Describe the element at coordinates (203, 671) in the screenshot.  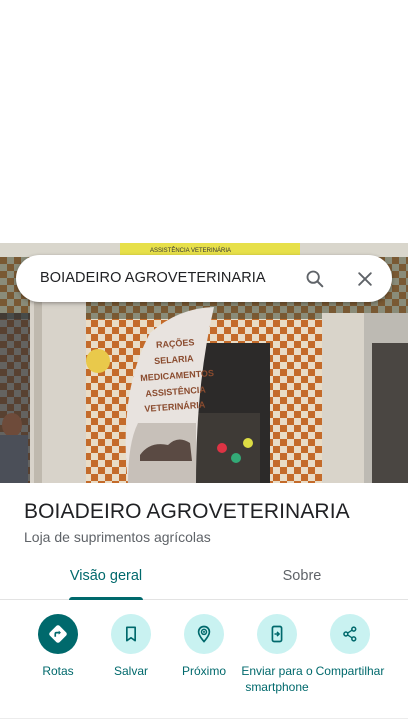
I see `nearby-label: Próximo` at that location.